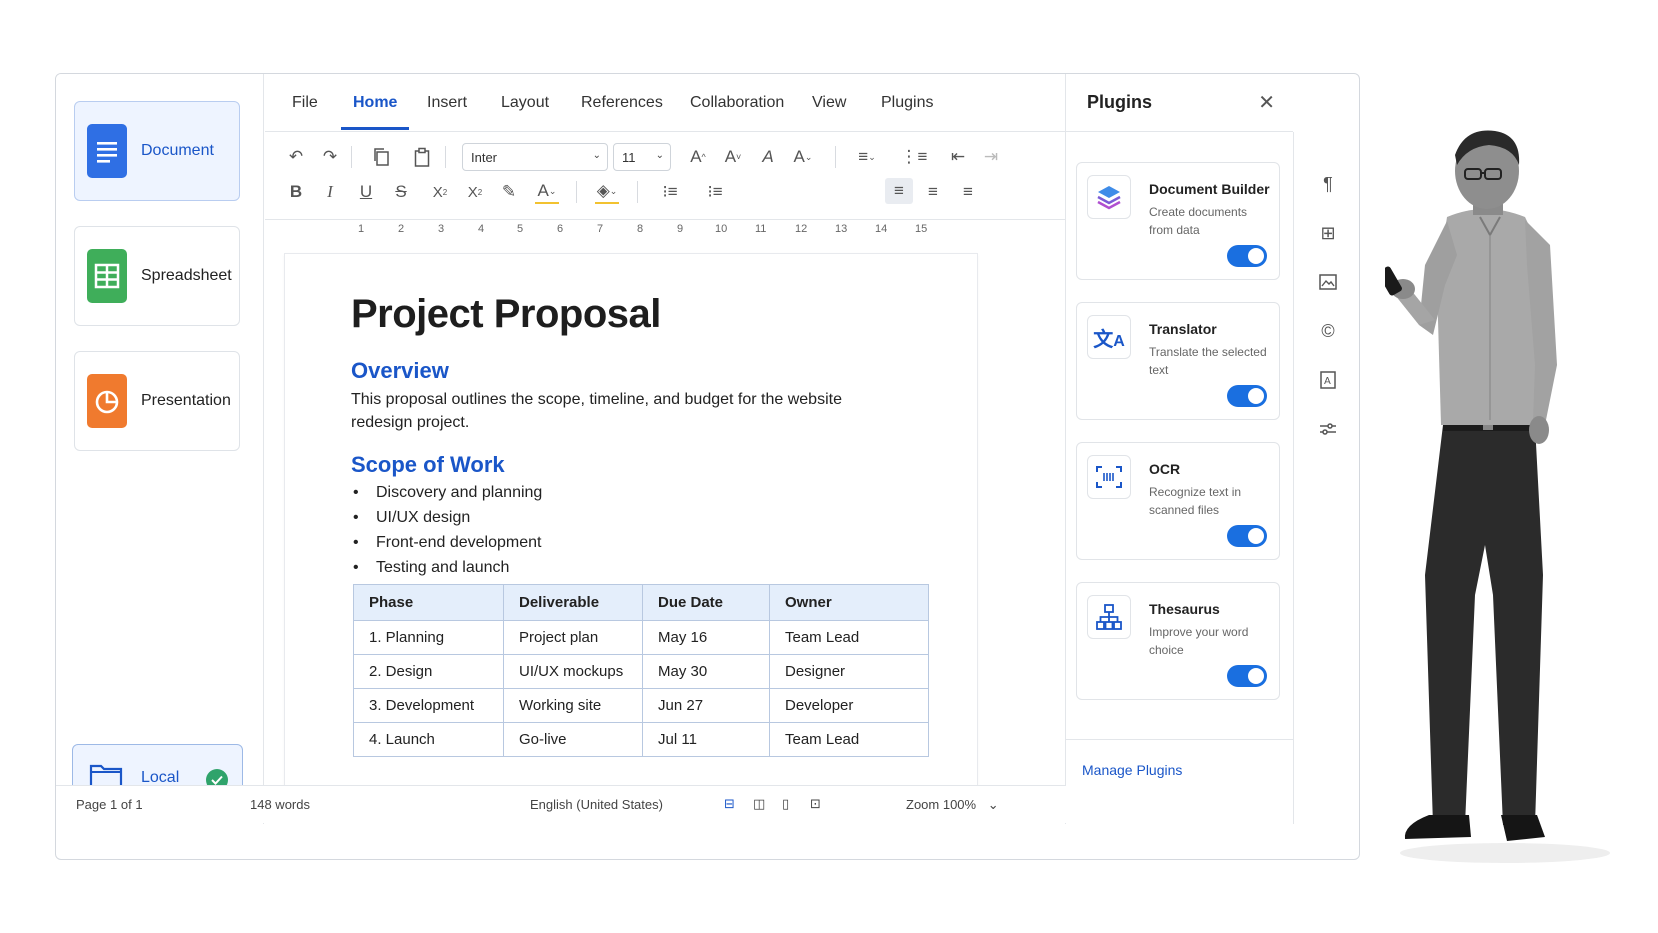 The height and width of the screenshot is (933, 1658). Describe the element at coordinates (520, 229) in the screenshot. I see `ruler-tick-label: 5` at that location.